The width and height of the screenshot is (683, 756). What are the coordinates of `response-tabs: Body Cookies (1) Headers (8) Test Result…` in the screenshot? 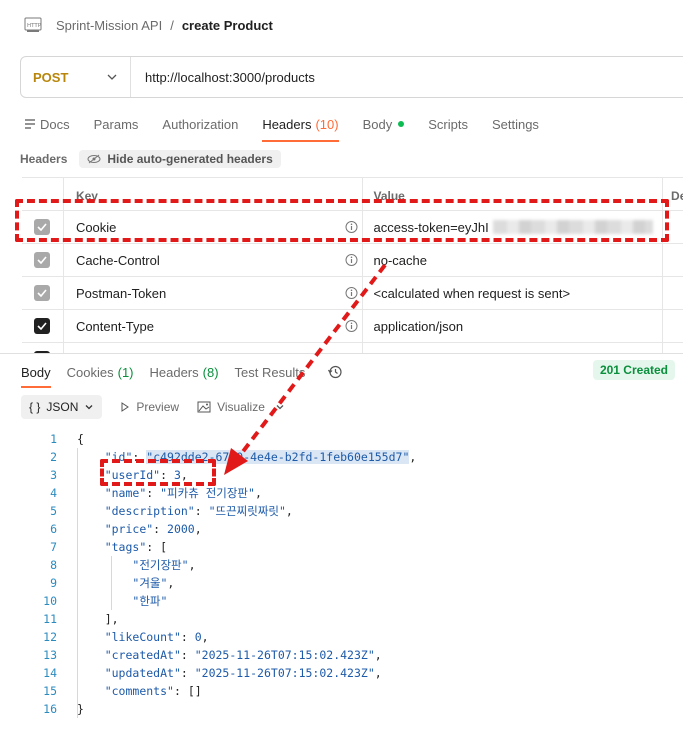 It's located at (182, 375).